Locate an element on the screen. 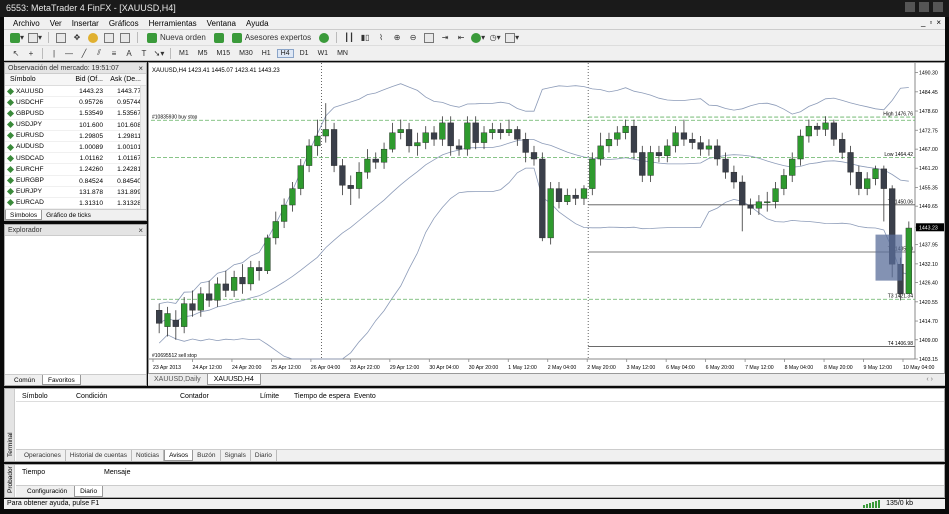  column-message: Mensaje is located at coordinates (117, 472).